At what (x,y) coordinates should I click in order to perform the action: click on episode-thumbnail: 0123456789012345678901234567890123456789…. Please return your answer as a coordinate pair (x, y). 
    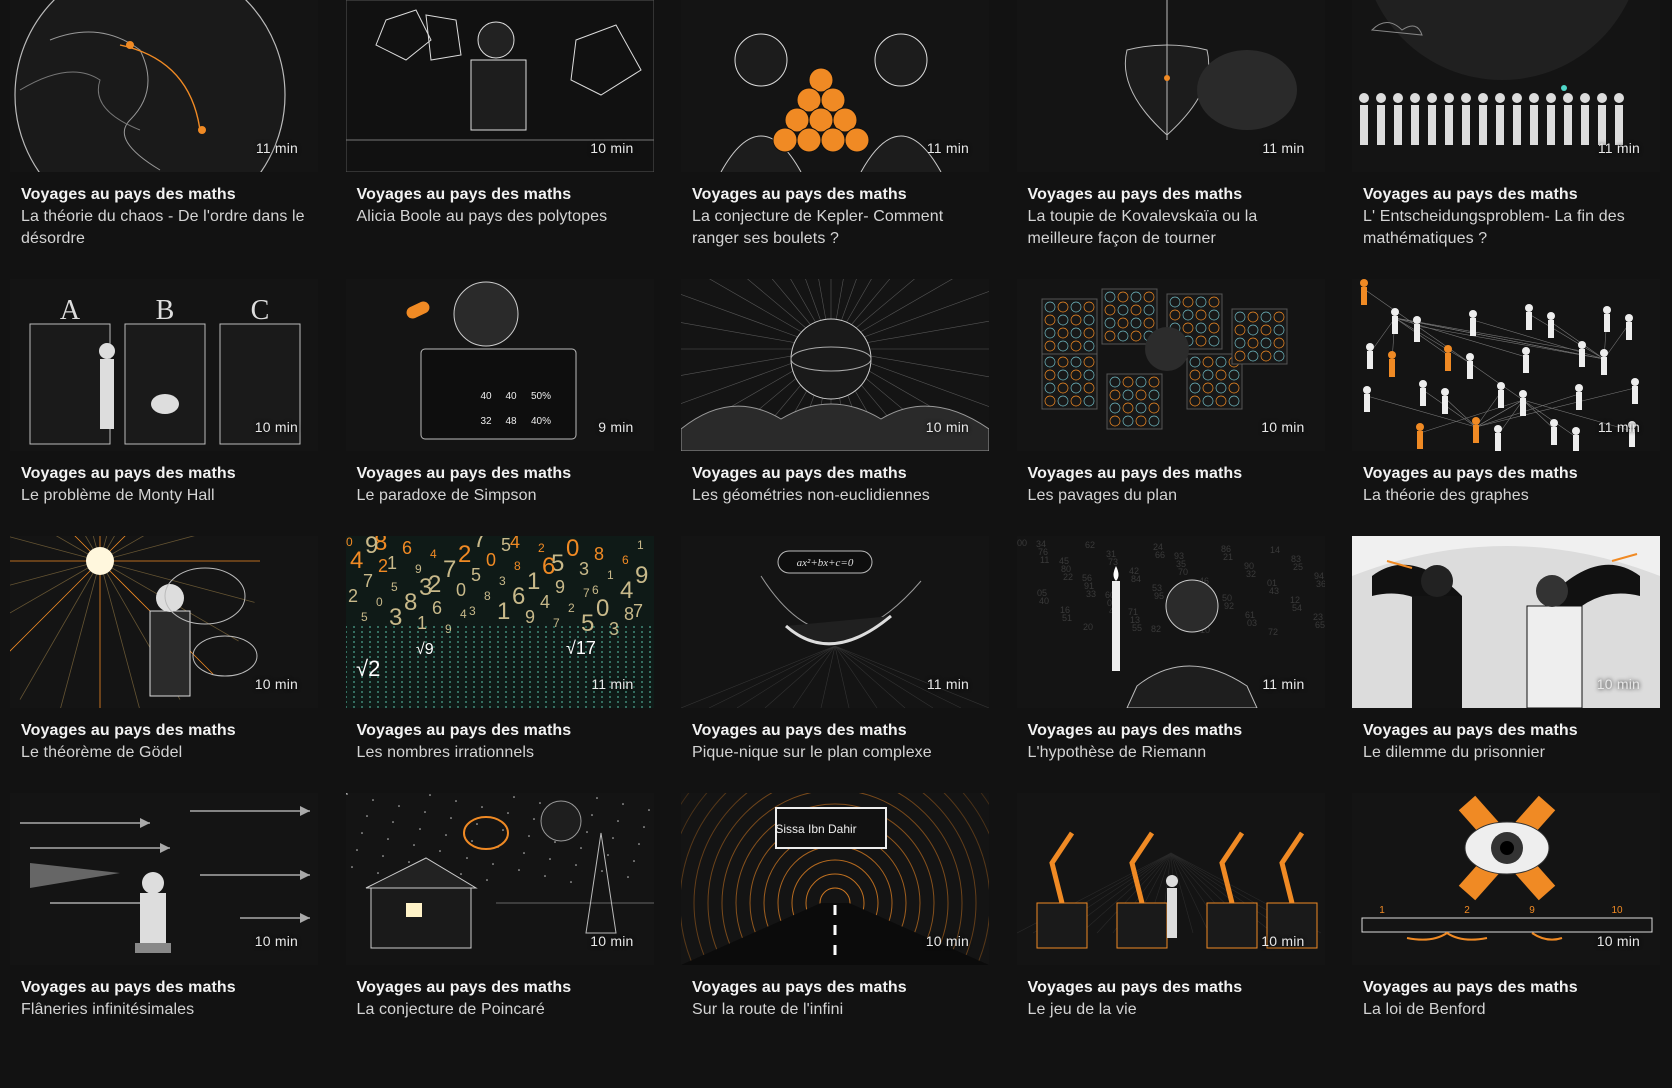
    Looking at the image, I should click on (499, 622).